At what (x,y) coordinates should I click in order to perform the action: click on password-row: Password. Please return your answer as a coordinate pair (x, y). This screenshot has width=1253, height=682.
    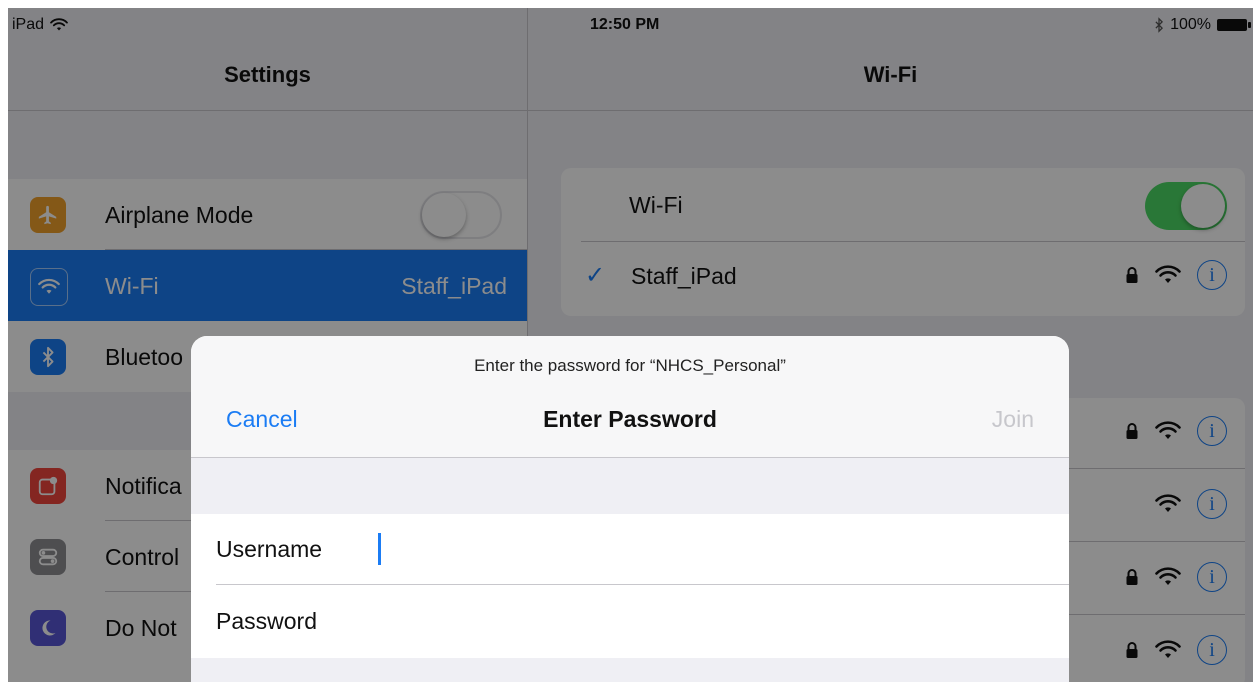
    Looking at the image, I should click on (630, 621).